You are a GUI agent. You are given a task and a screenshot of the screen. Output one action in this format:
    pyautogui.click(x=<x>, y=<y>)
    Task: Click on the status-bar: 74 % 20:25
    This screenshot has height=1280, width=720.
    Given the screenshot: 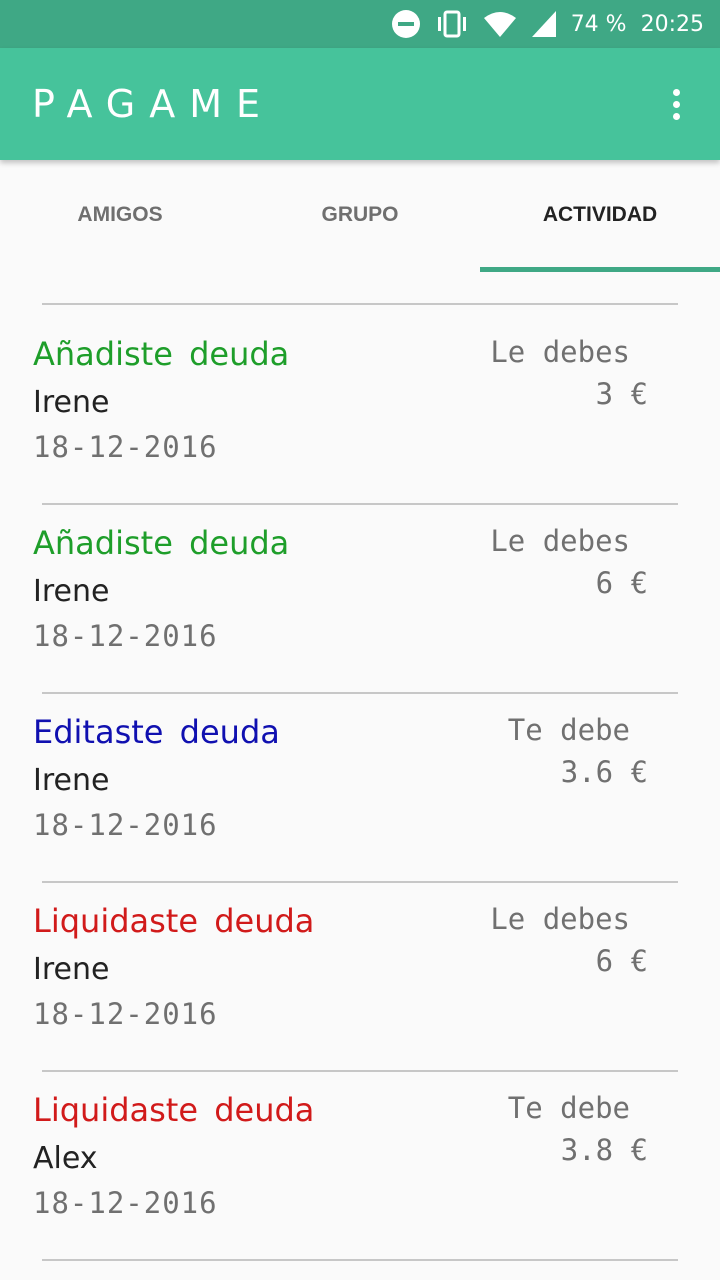 What is the action you would take?
    pyautogui.click(x=360, y=24)
    